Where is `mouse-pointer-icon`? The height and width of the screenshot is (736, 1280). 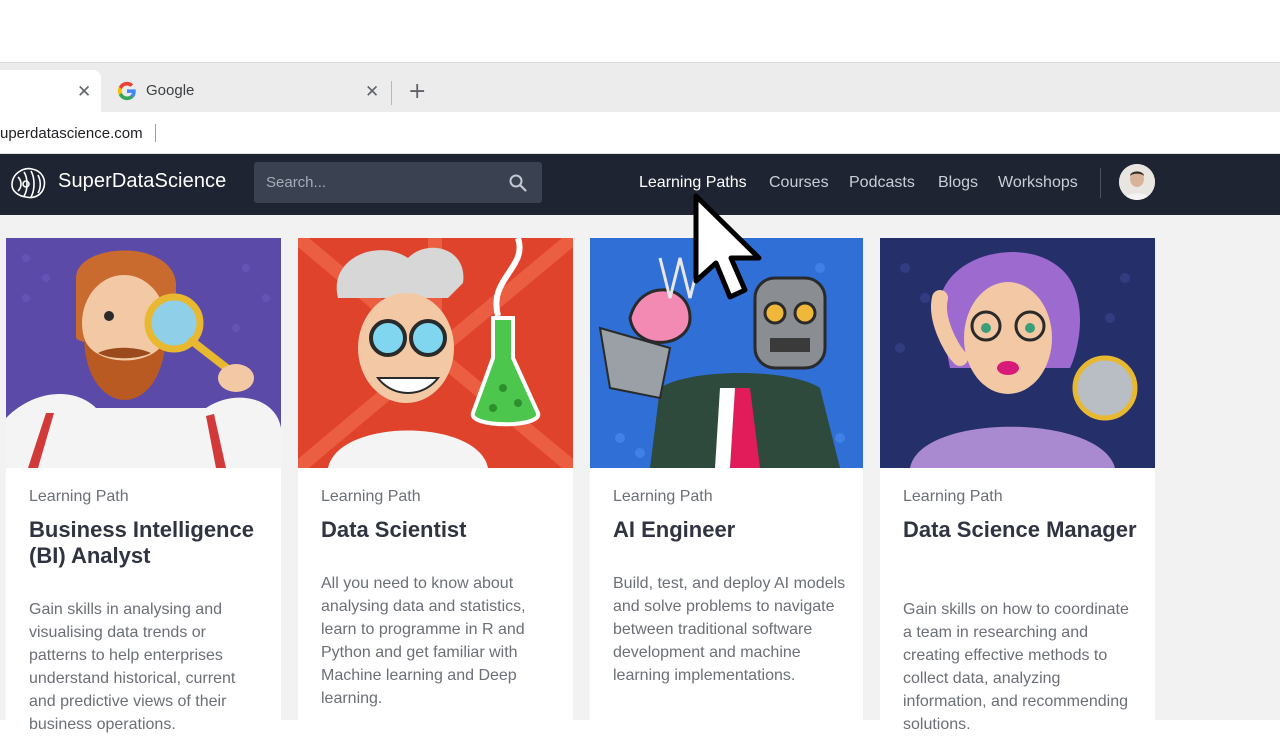
mouse-pointer-icon is located at coordinates (727, 246).